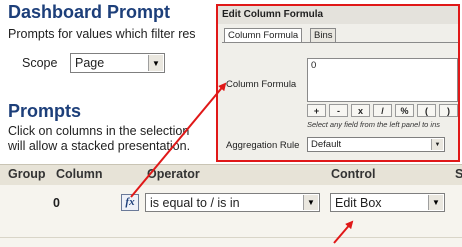  I want to click on arrow-fx-to-dialog, so click(178, 140).